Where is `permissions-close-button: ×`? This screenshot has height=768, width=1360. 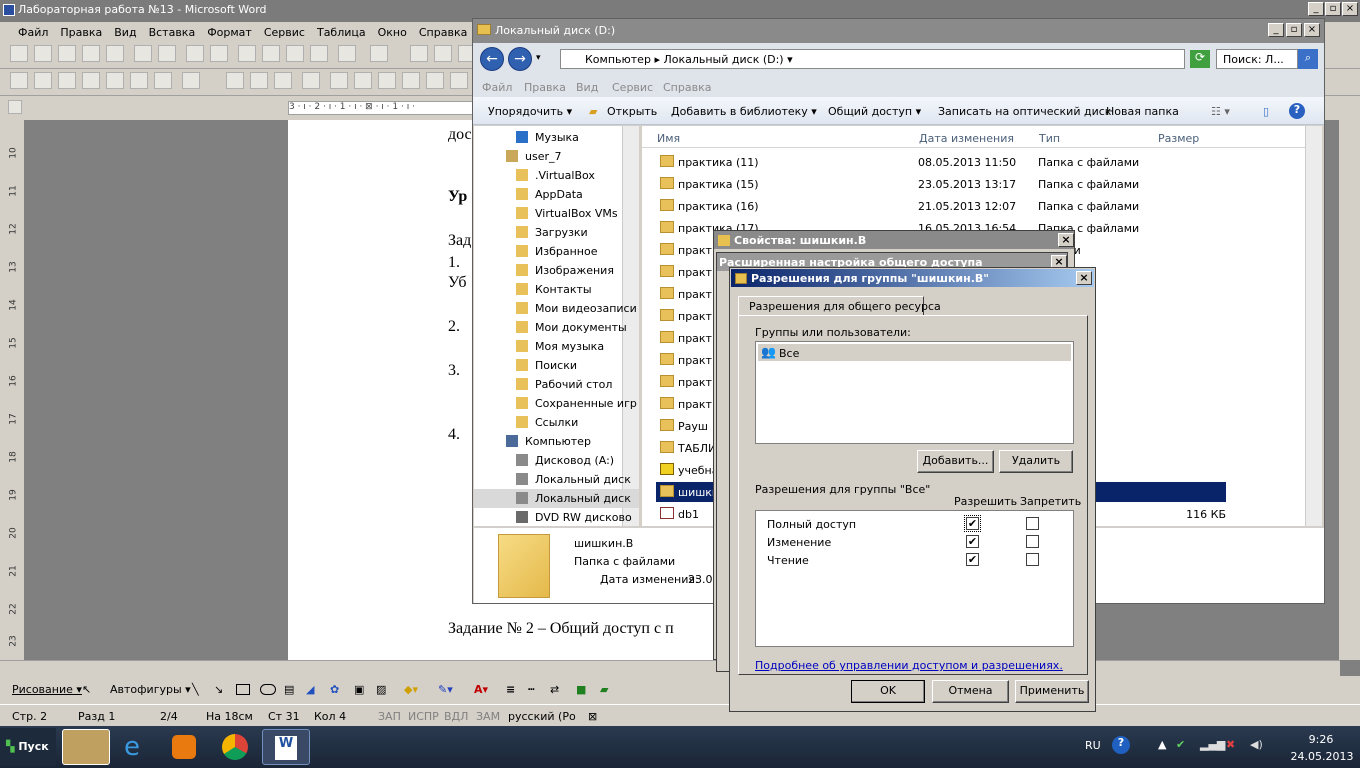 permissions-close-button: × is located at coordinates (1084, 278).